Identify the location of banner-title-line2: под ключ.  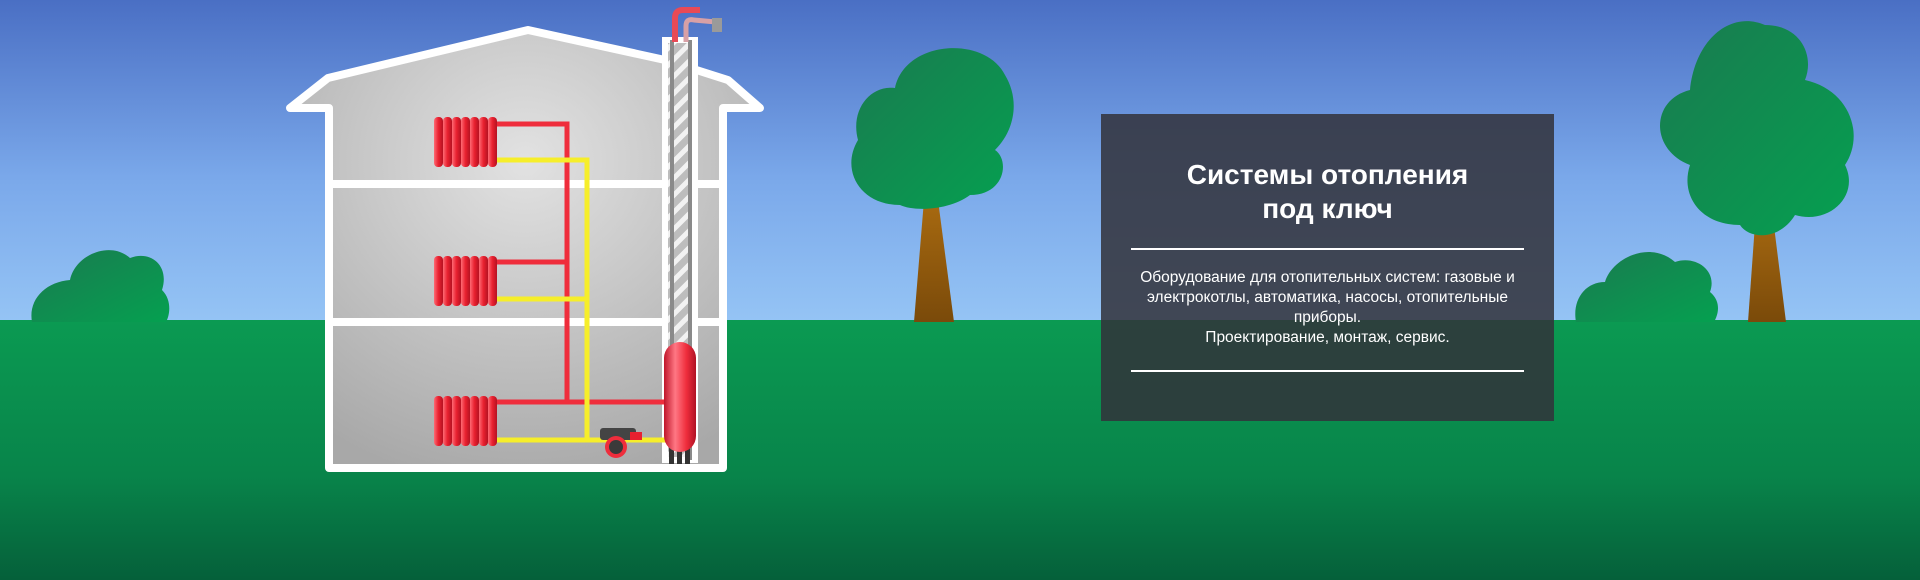
(1327, 208).